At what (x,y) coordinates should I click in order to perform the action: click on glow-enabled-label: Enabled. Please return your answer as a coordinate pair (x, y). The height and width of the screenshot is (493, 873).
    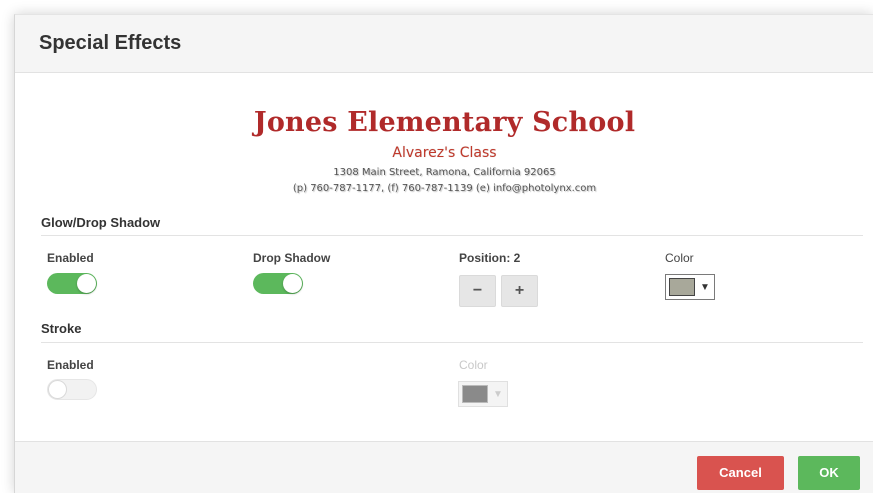
    Looking at the image, I should click on (70, 258).